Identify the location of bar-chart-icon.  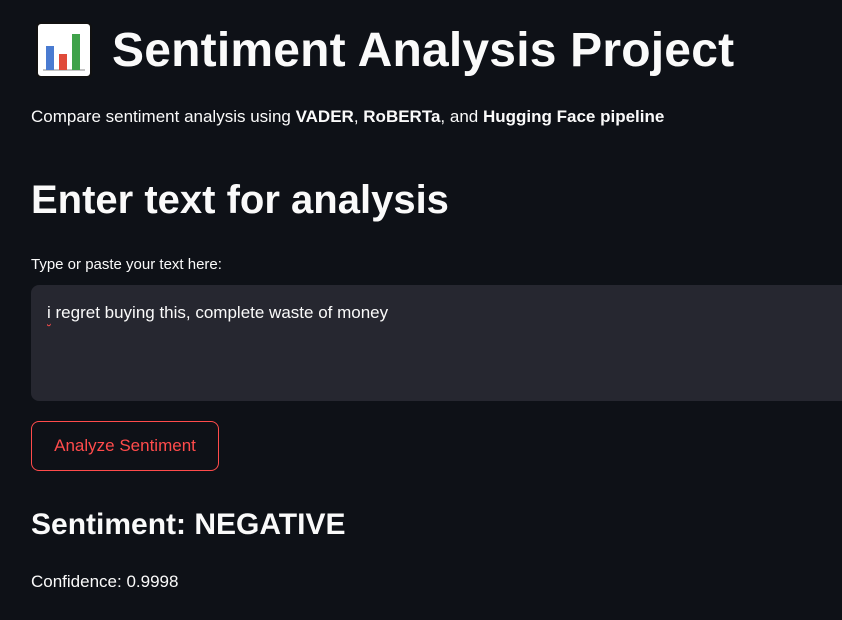
(64, 50).